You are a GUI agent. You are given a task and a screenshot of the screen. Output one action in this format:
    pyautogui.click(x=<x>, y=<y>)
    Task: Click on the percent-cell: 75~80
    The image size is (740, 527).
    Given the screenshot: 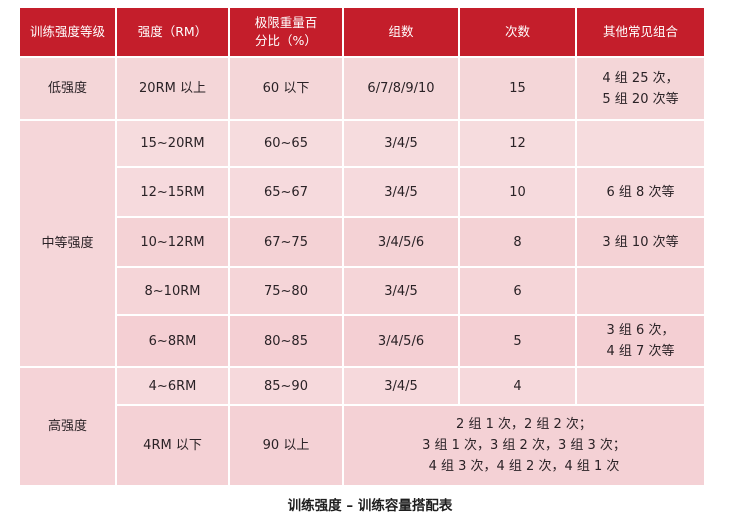 What is the action you would take?
    pyautogui.click(x=286, y=291)
    